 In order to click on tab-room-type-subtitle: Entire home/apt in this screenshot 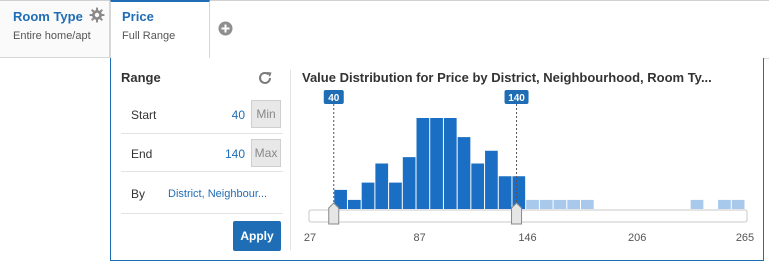, I will do `click(52, 36)`.